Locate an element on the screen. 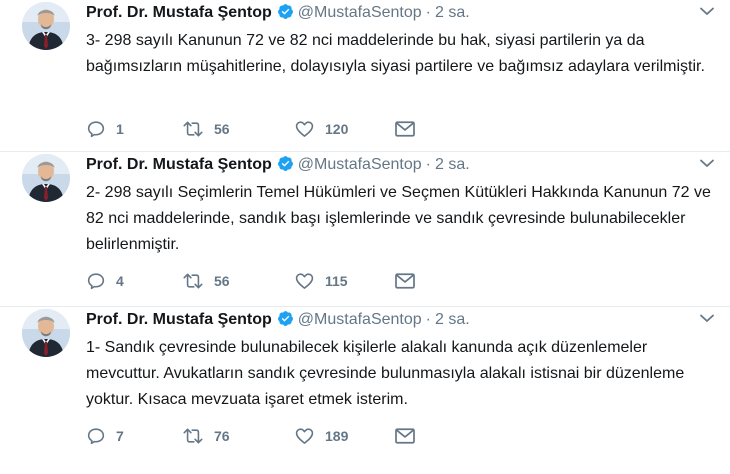 This screenshot has height=474, width=730. like-button: 189 is located at coordinates (344, 436).